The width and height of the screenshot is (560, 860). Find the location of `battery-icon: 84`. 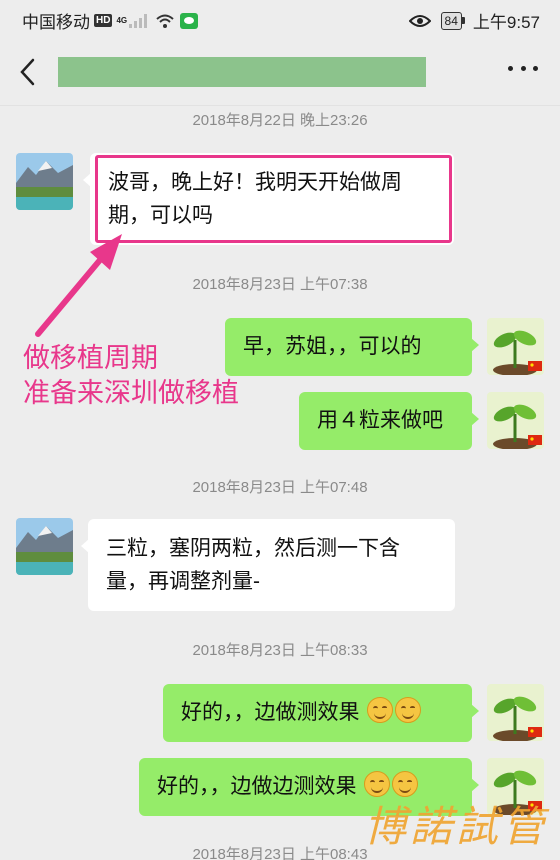

battery-icon: 84 is located at coordinates (452, 20).